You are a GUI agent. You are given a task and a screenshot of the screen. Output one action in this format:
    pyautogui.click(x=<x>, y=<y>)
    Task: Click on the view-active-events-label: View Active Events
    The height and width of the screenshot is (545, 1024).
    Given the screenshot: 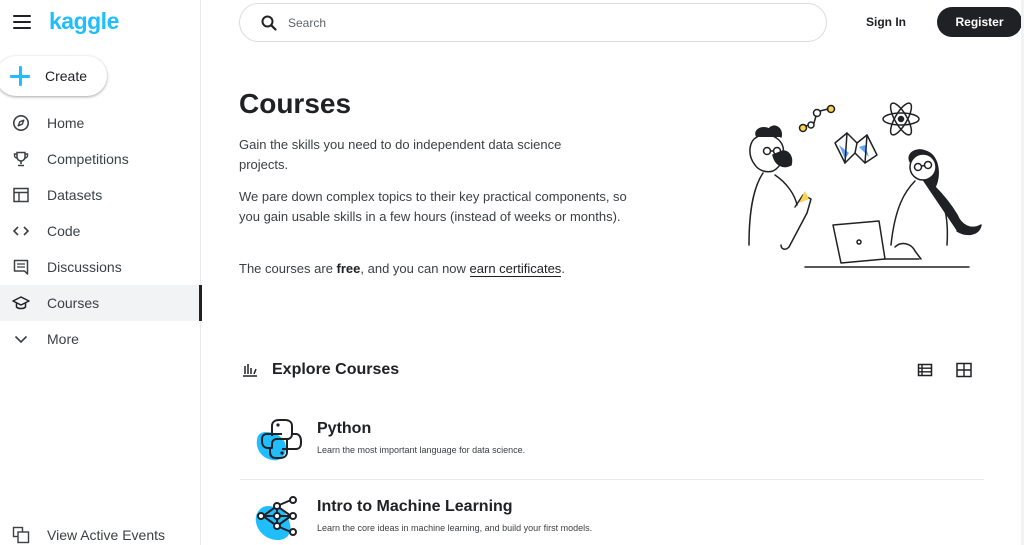 What is the action you would take?
    pyautogui.click(x=106, y=535)
    